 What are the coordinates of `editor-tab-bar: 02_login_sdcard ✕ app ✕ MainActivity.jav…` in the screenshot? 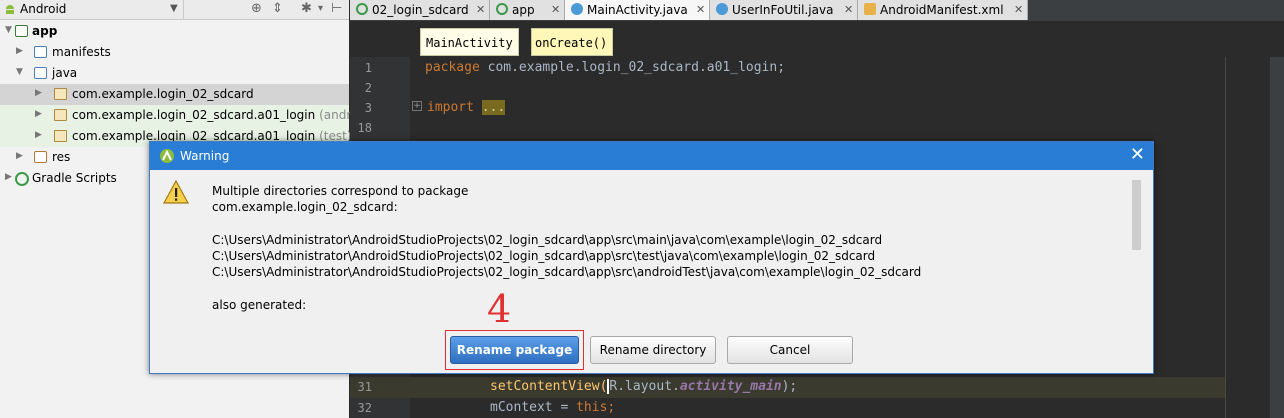 It's located at (817, 11).